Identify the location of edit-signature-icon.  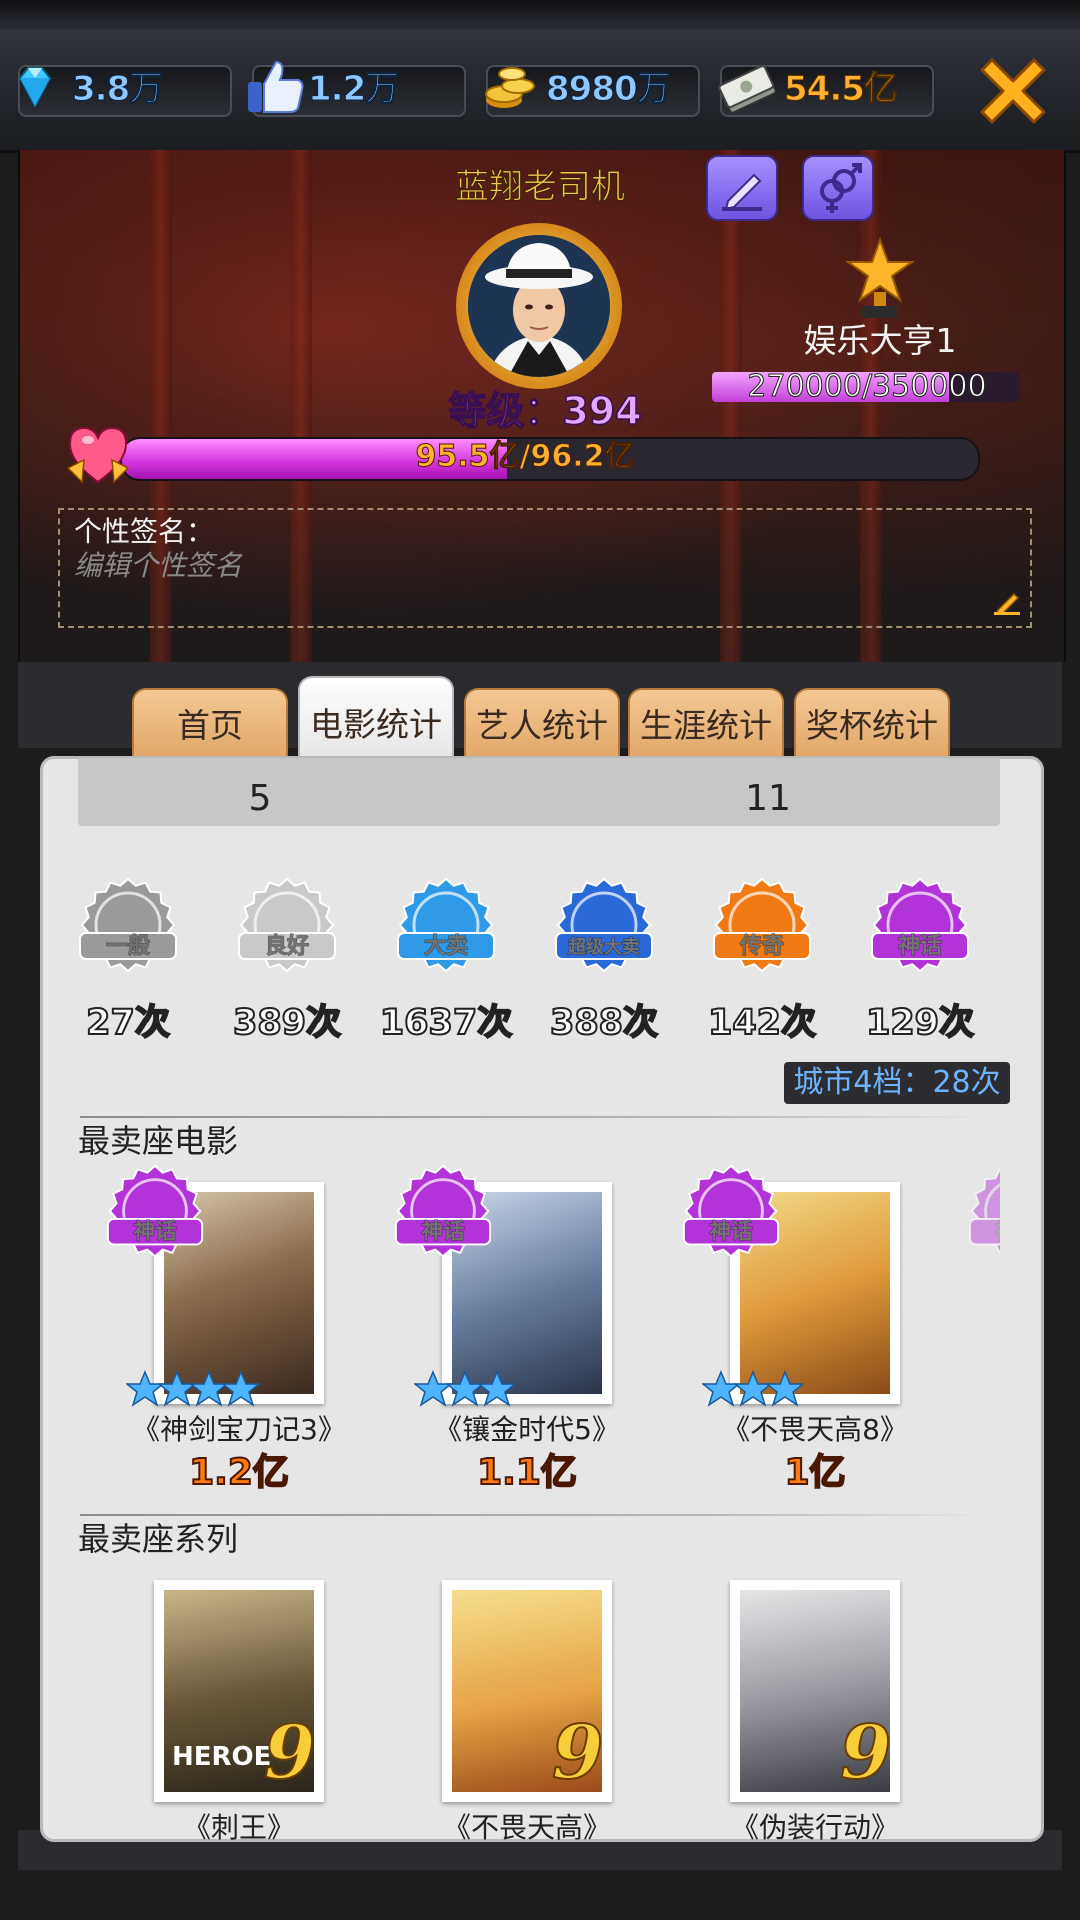
(1007, 602).